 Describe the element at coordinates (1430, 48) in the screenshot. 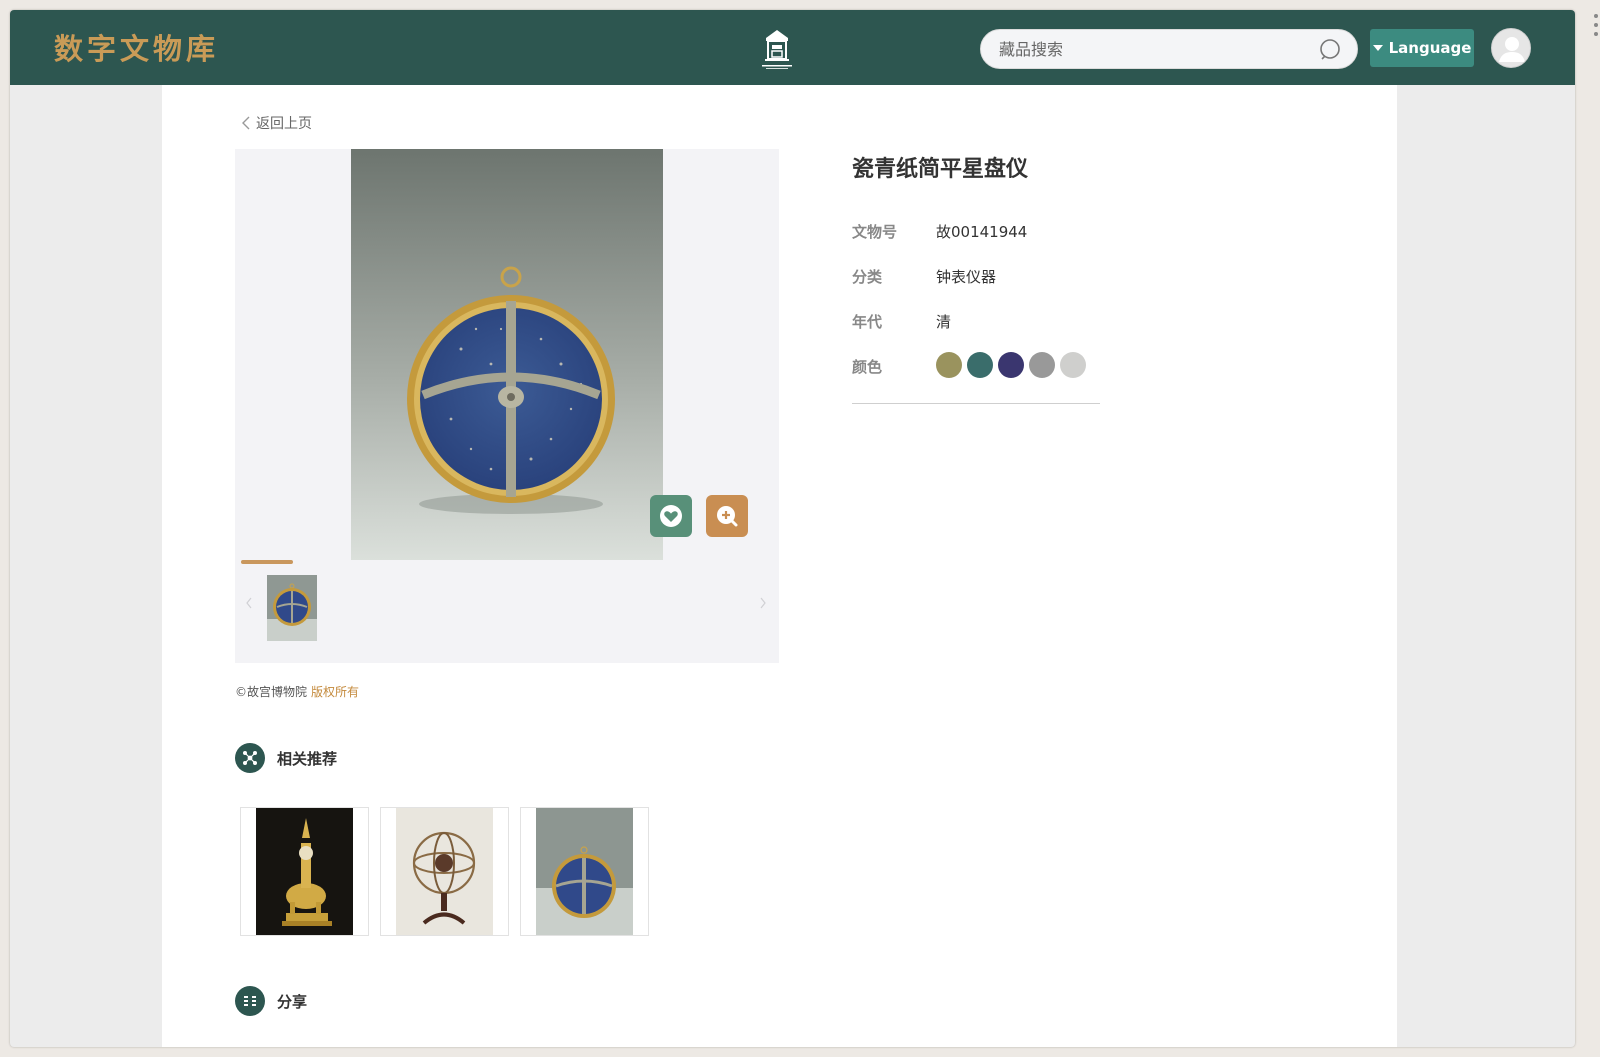

I see `language-label: Language` at that location.